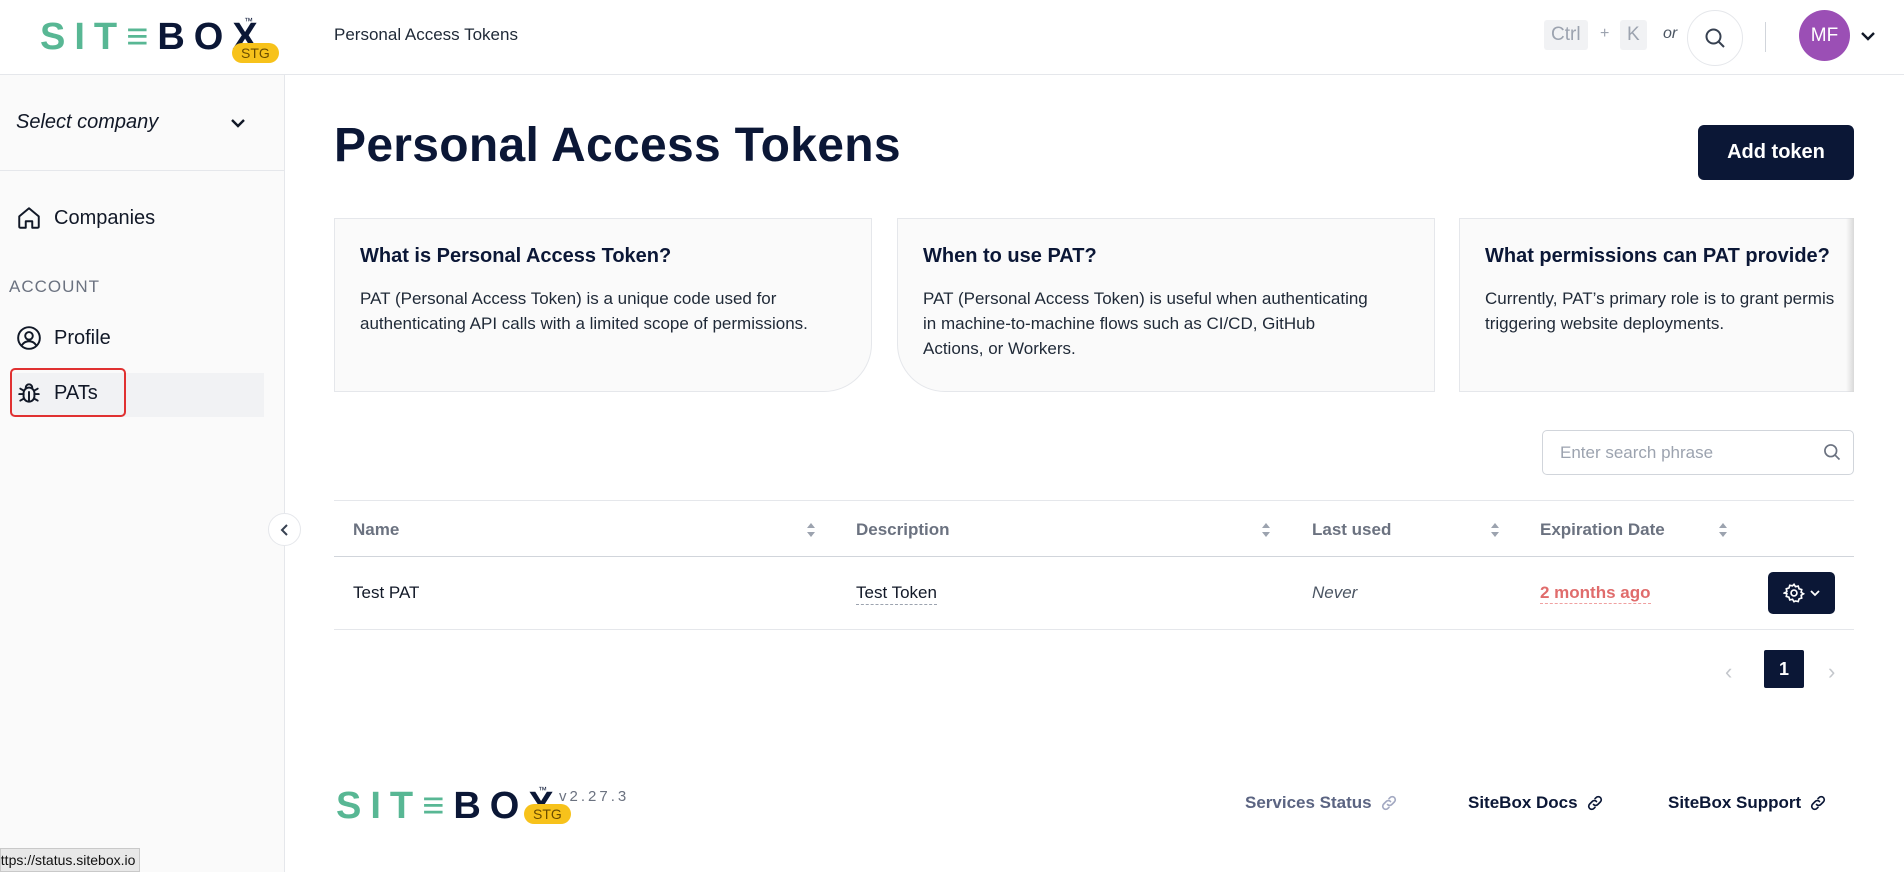 Image resolution: width=1904 pixels, height=872 pixels. Describe the element at coordinates (1595, 593) in the screenshot. I see `cell-expiration-date: 2 months ago` at that location.